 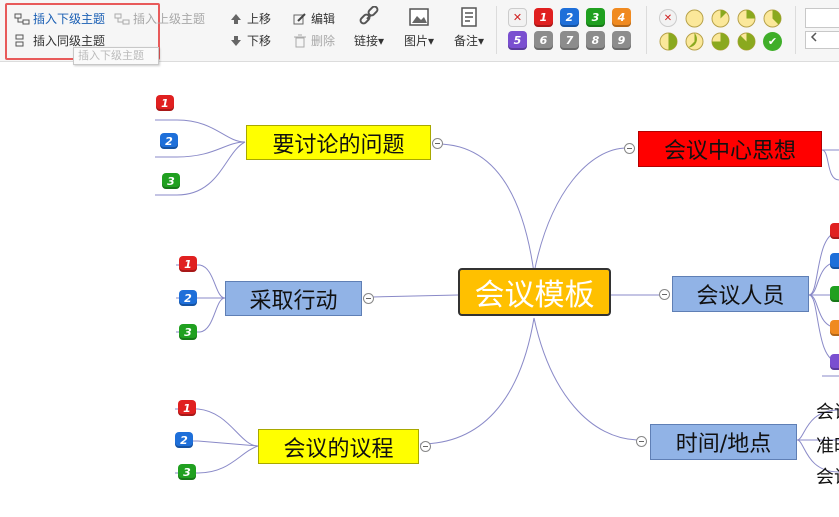 I want to click on root-topic: 会议模板, so click(x=534, y=292).